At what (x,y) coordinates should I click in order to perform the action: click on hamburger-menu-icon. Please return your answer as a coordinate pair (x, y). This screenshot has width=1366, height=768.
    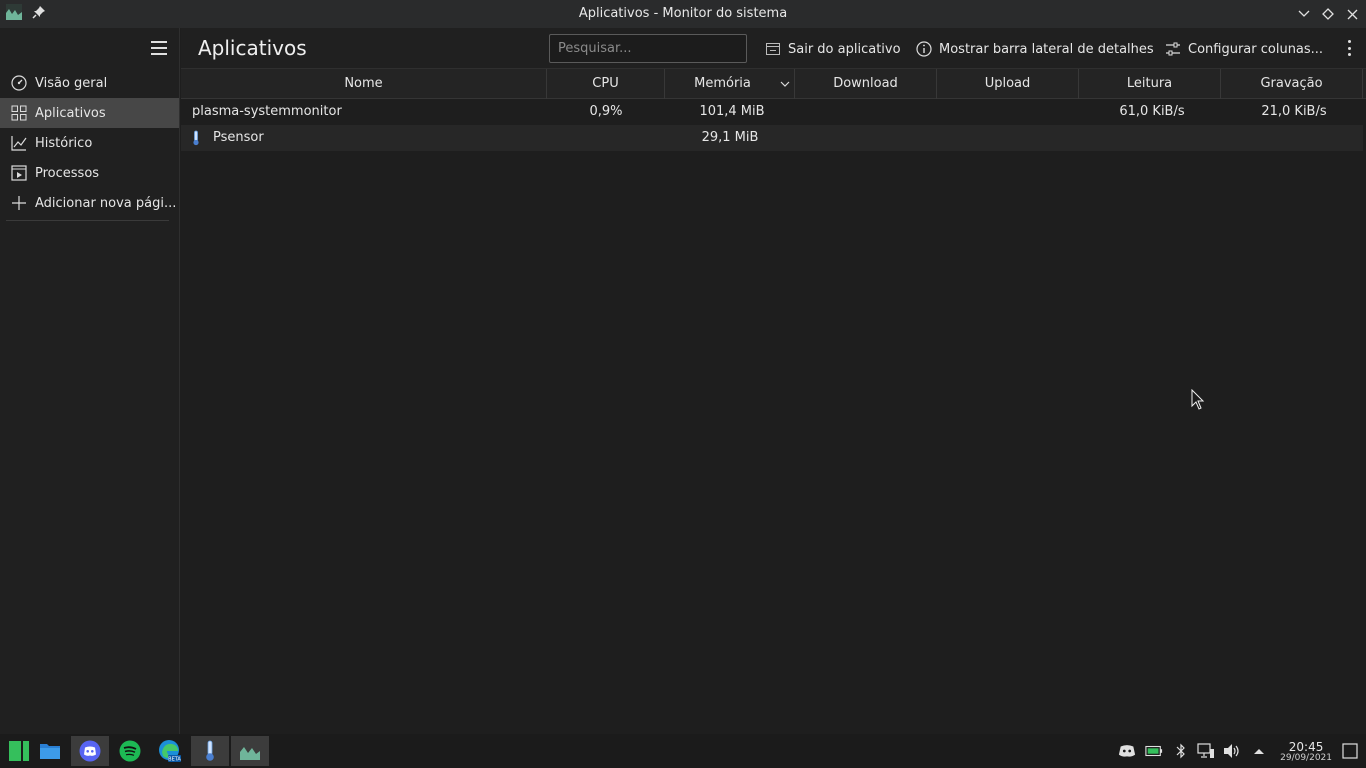
    Looking at the image, I should click on (159, 48).